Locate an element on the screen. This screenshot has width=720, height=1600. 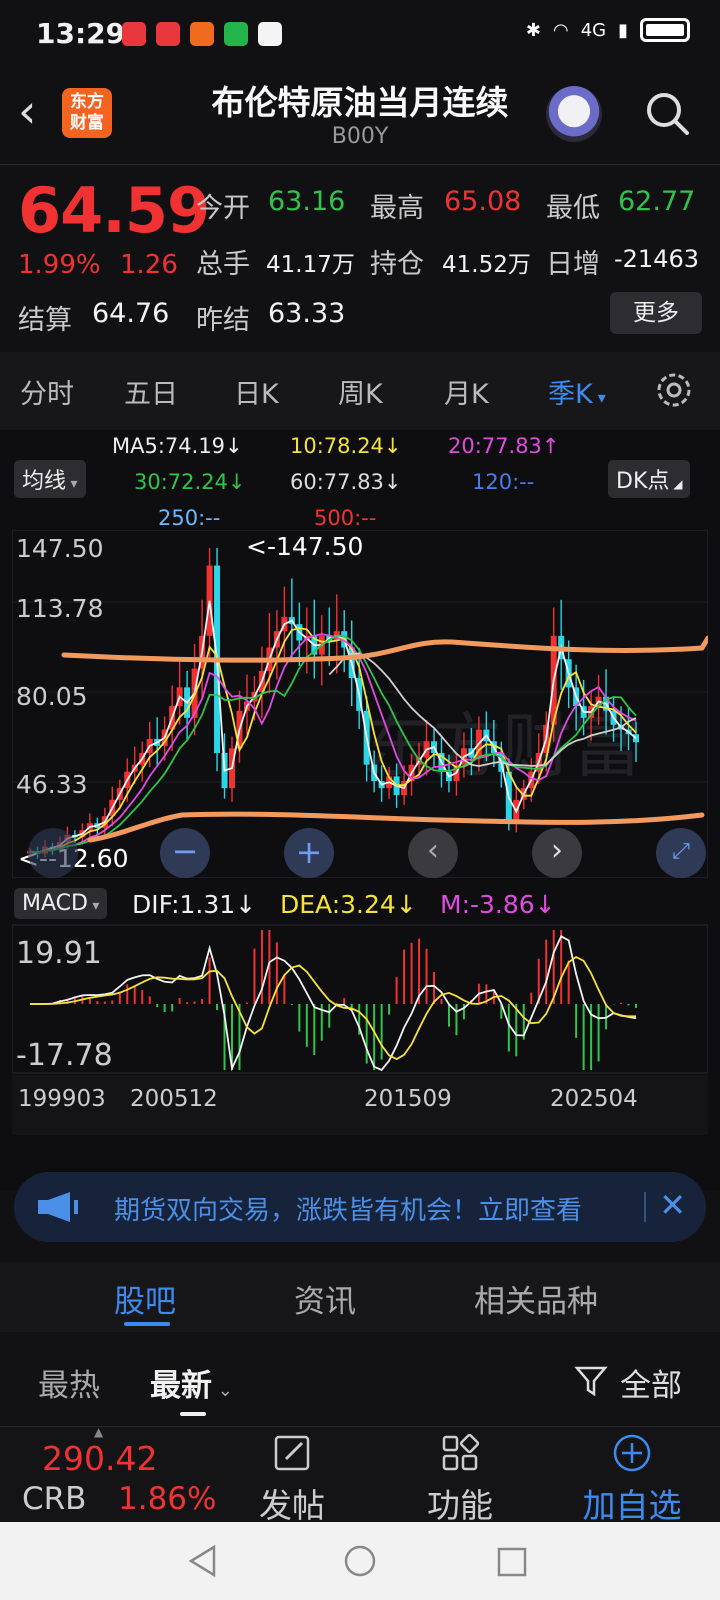
plus-circle-icon is located at coordinates (632, 1453).